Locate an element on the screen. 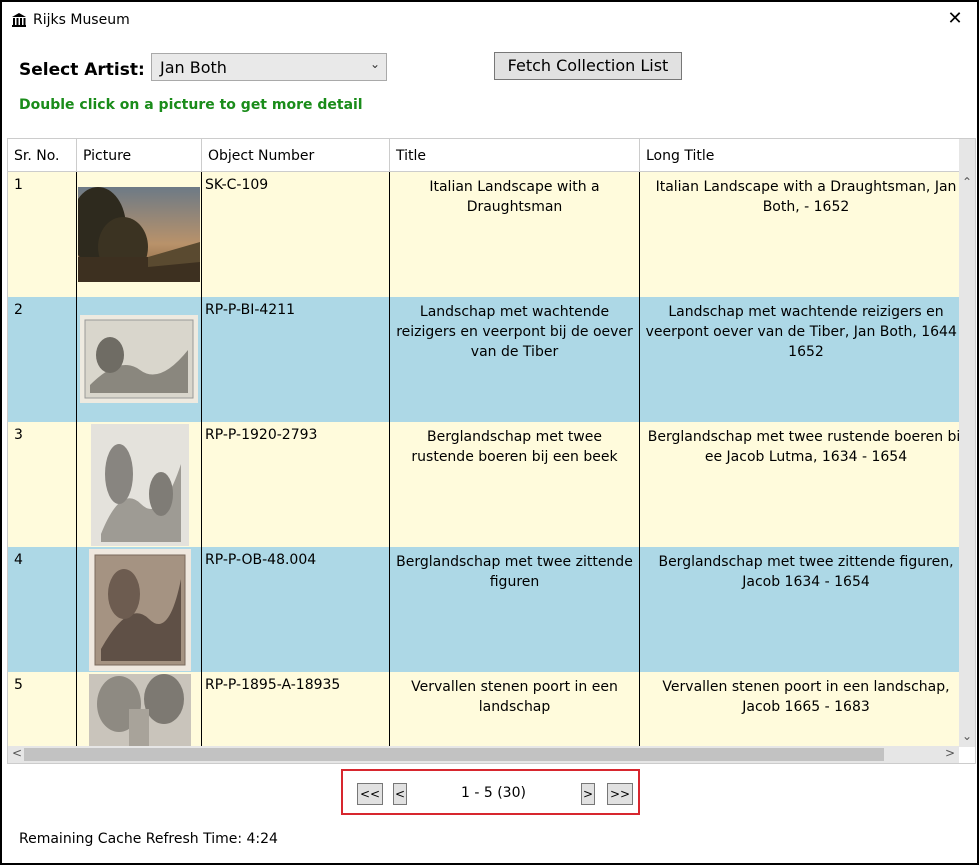  close-button: ✕ is located at coordinates (955, 19).